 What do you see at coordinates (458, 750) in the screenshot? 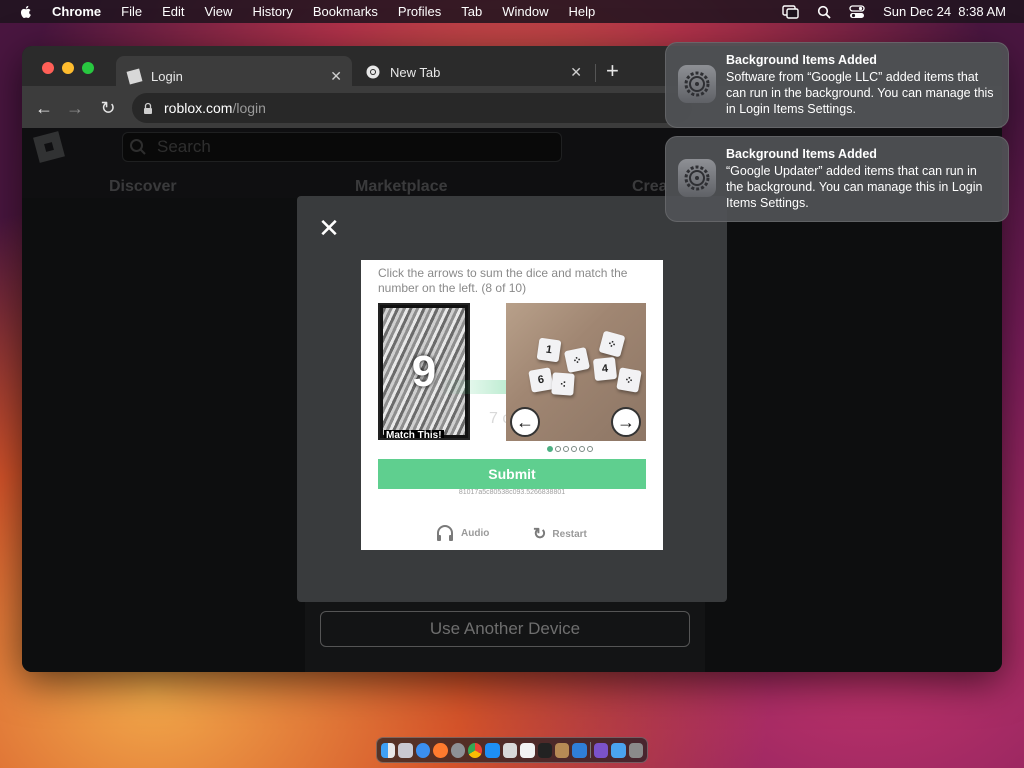
I see `settings-icon` at bounding box center [458, 750].